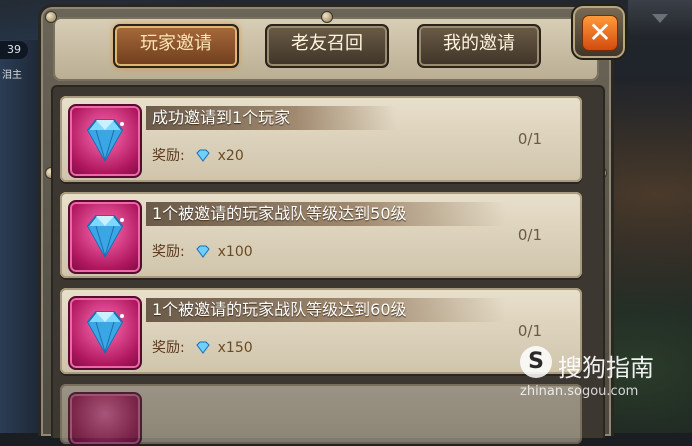 The height and width of the screenshot is (446, 692). I want to click on task-row-partial, so click(321, 415).